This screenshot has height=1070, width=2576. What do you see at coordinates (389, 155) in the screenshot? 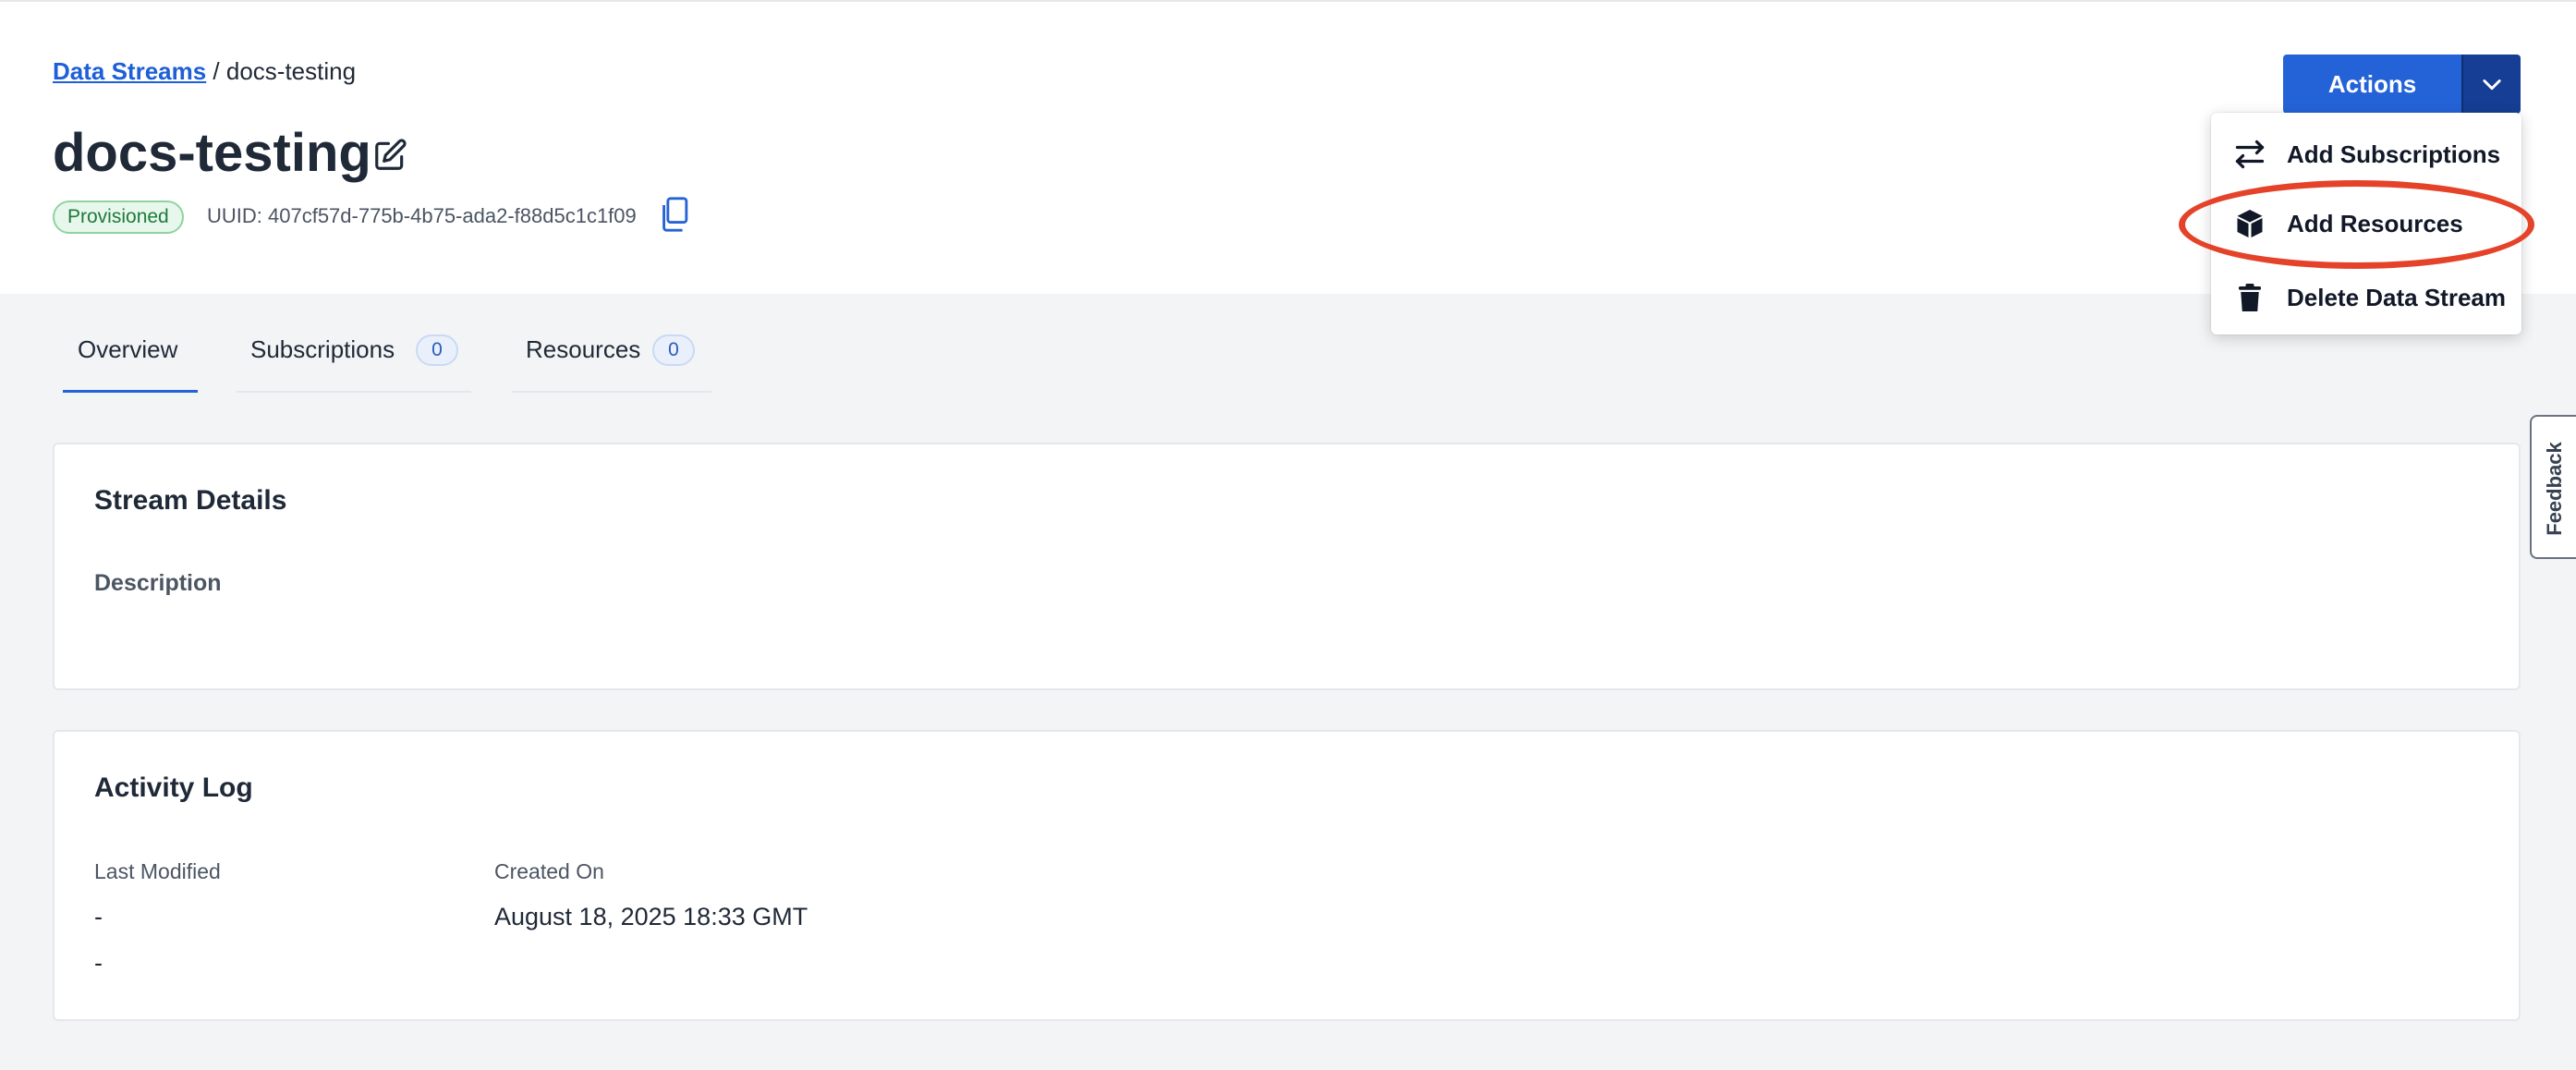
I see `edit-icon` at bounding box center [389, 155].